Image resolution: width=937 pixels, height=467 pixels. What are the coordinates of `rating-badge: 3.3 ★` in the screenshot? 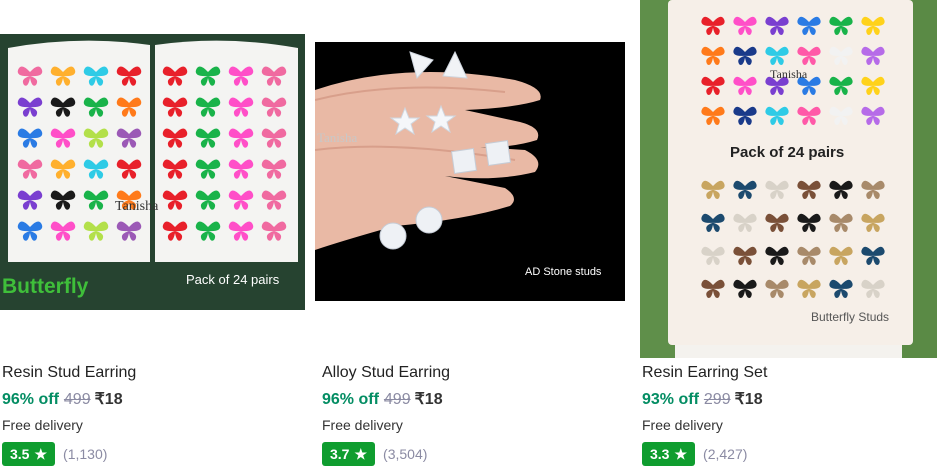 It's located at (669, 454).